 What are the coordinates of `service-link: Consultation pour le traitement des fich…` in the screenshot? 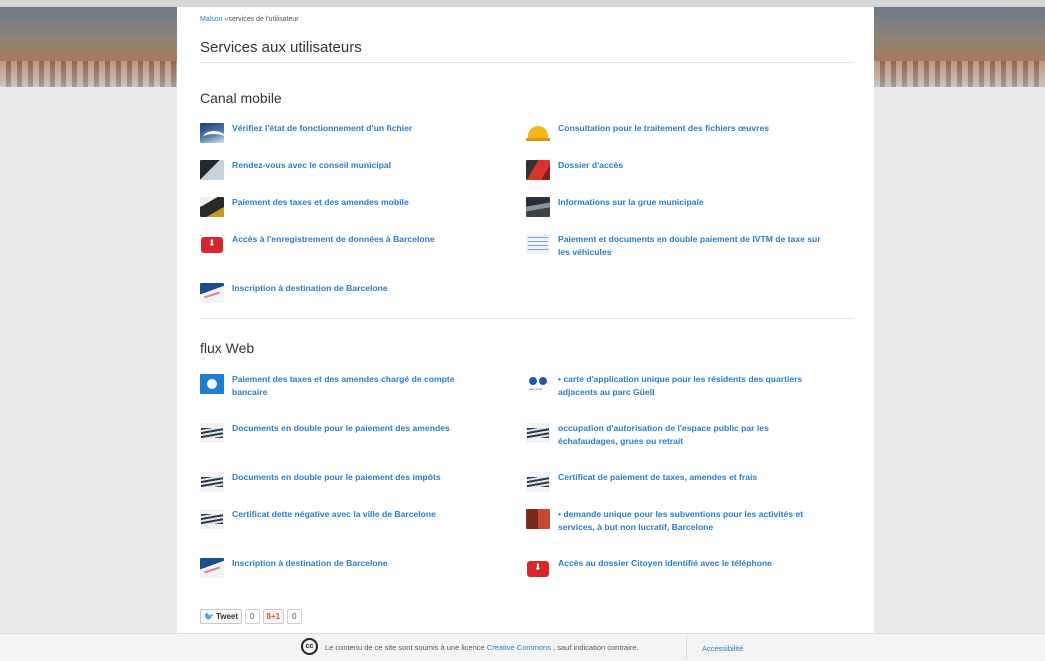 It's located at (663, 128).